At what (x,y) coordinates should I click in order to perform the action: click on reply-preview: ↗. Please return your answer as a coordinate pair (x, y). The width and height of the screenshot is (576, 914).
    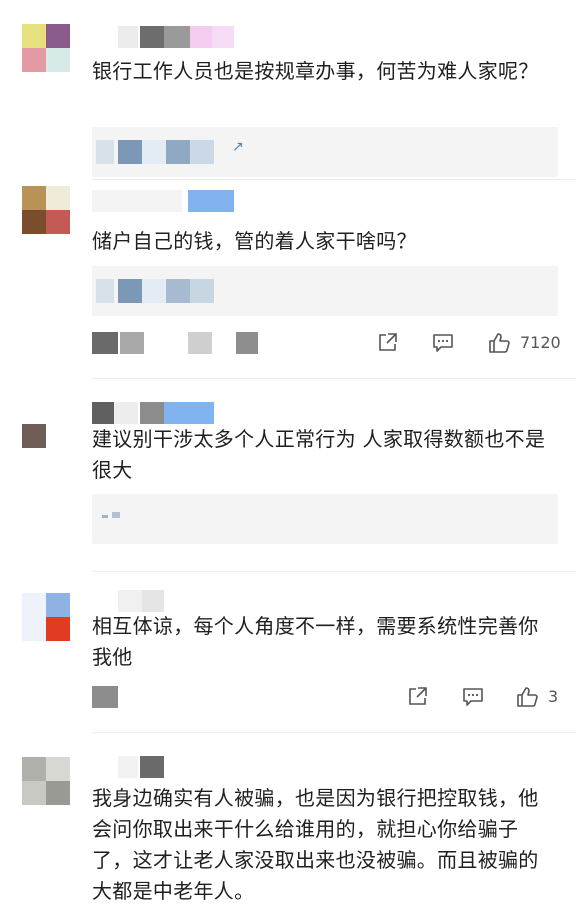
    Looking at the image, I should click on (325, 152).